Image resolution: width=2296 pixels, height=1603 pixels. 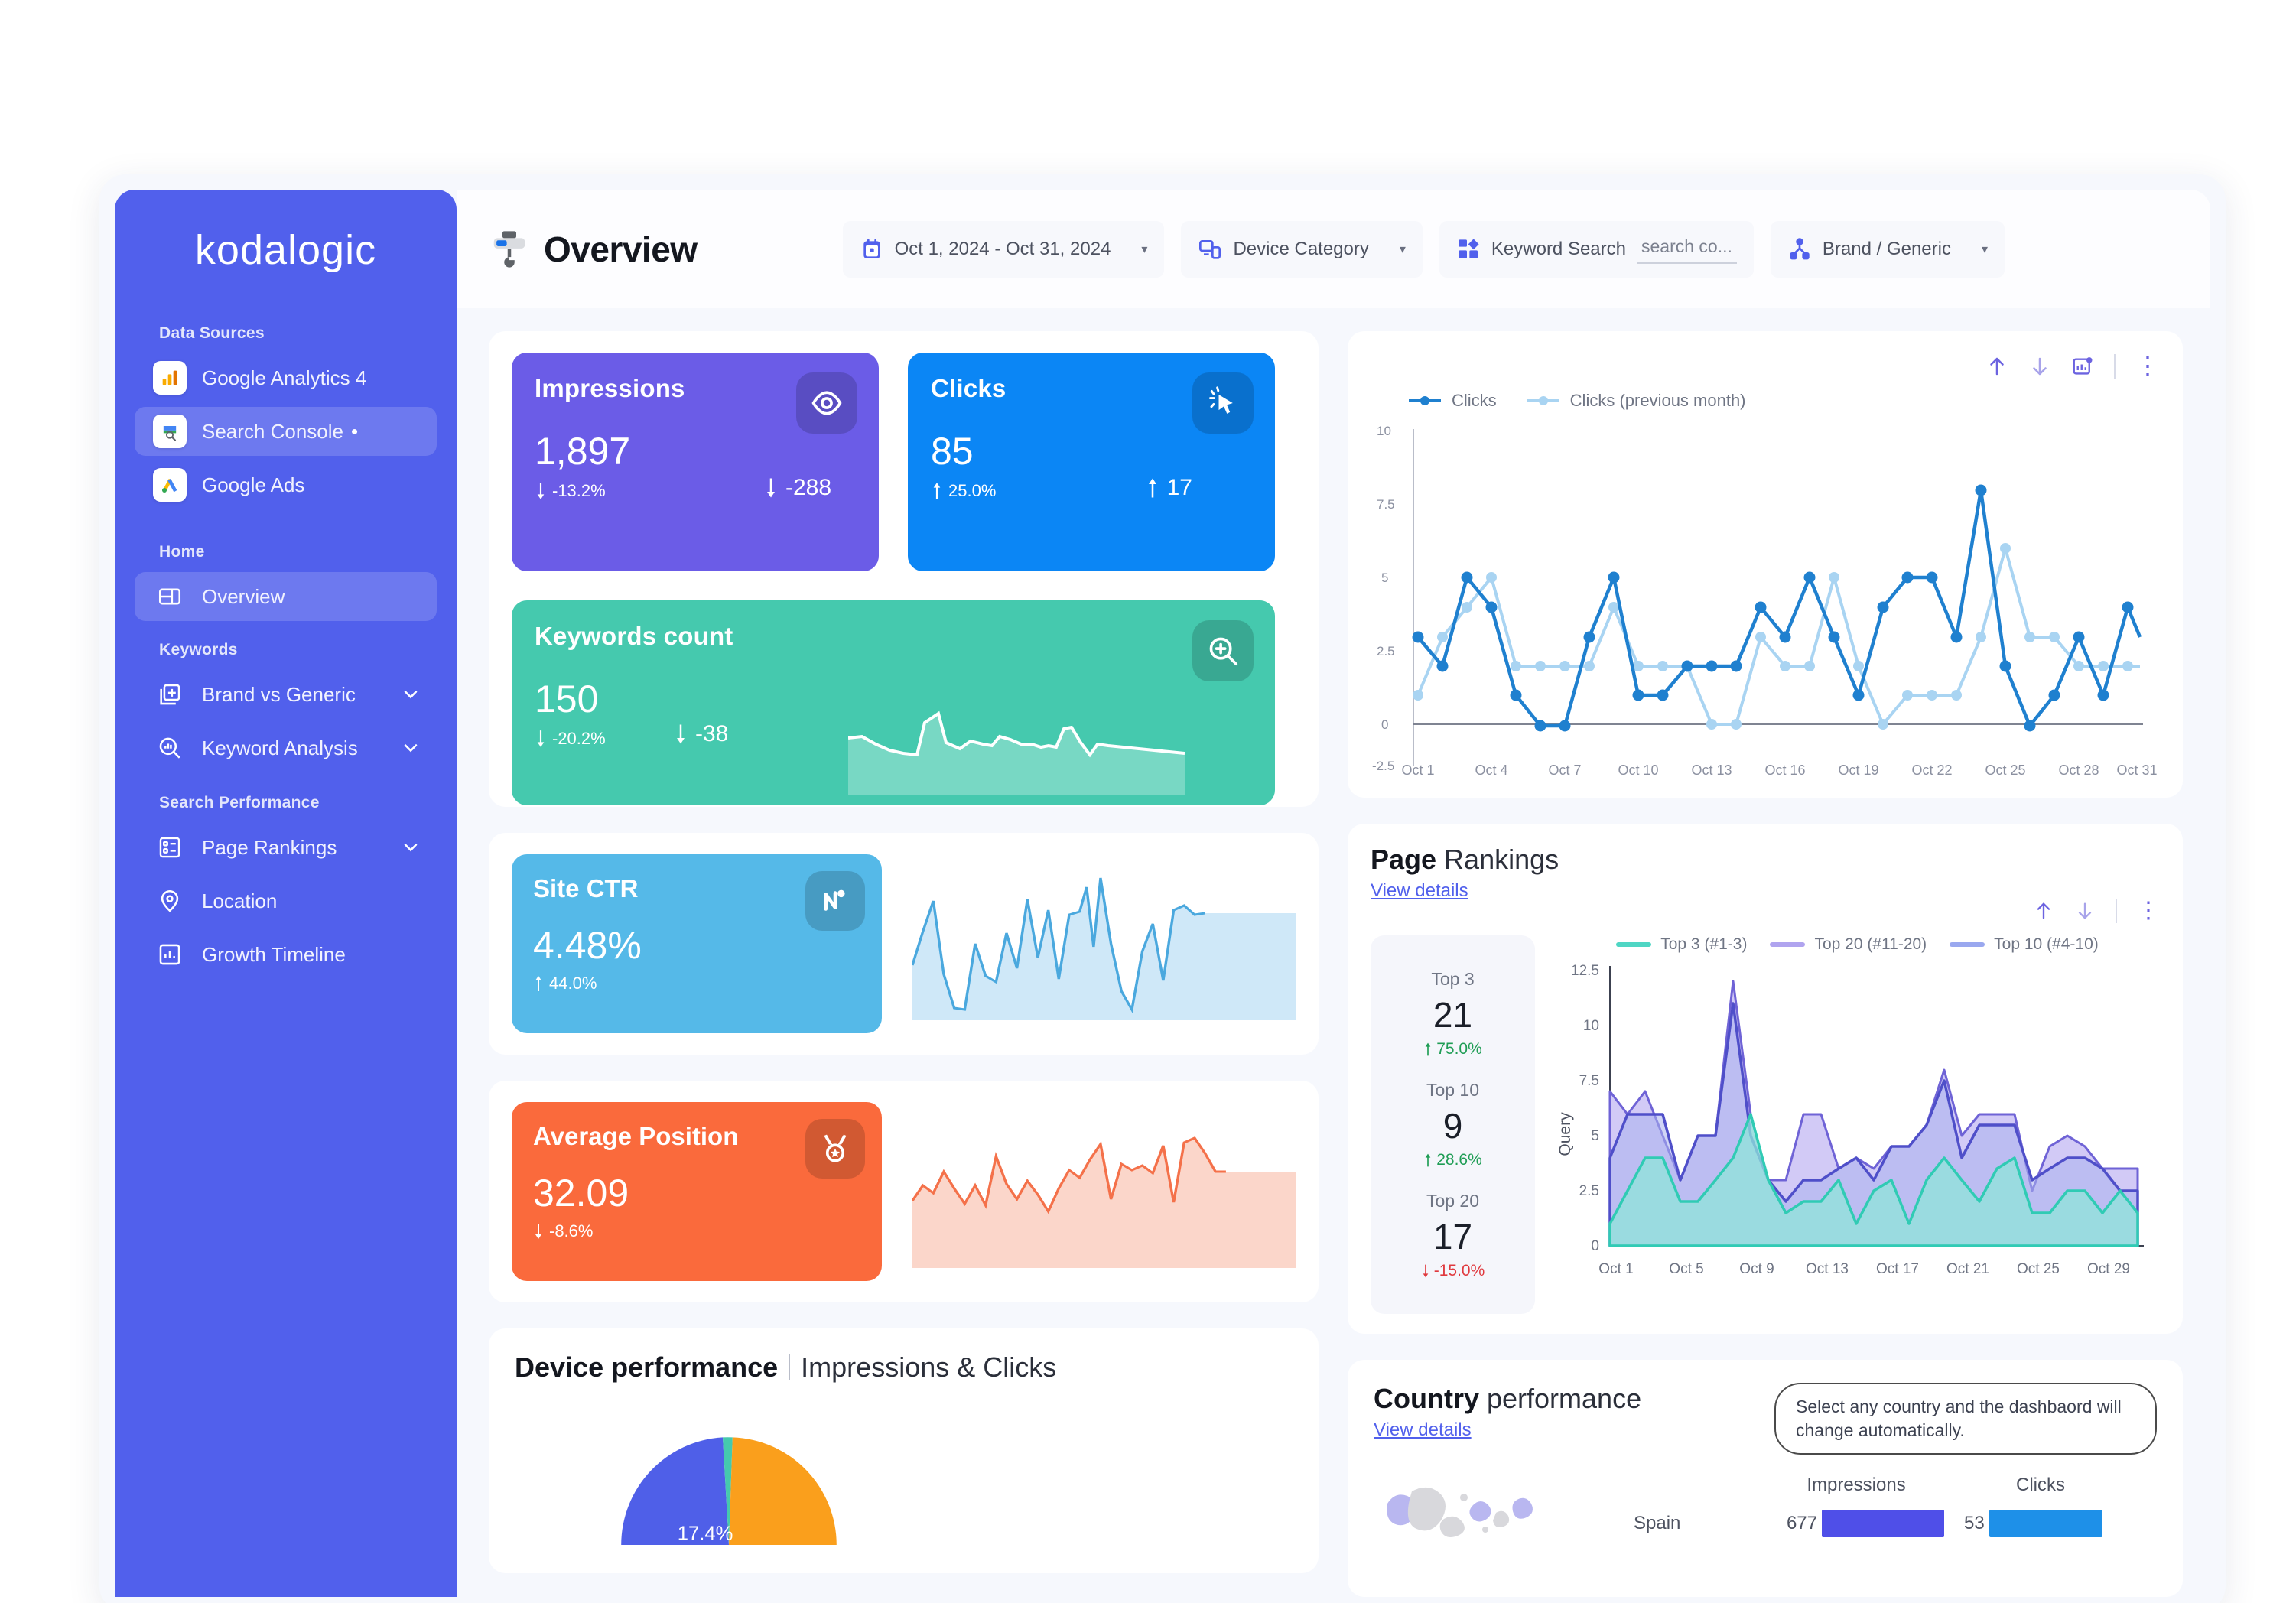 I want to click on rank-value: 17, so click(x=1453, y=1237).